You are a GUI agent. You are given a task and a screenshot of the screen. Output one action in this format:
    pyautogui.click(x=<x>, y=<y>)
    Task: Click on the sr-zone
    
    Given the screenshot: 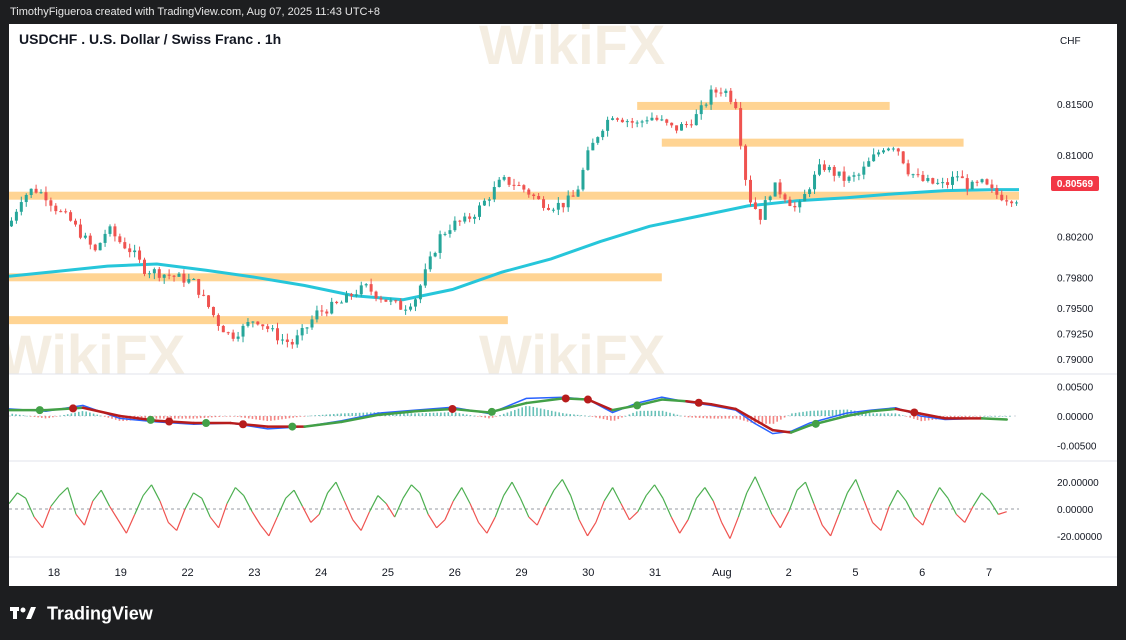 What is the action you would take?
    pyautogui.click(x=763, y=105)
    